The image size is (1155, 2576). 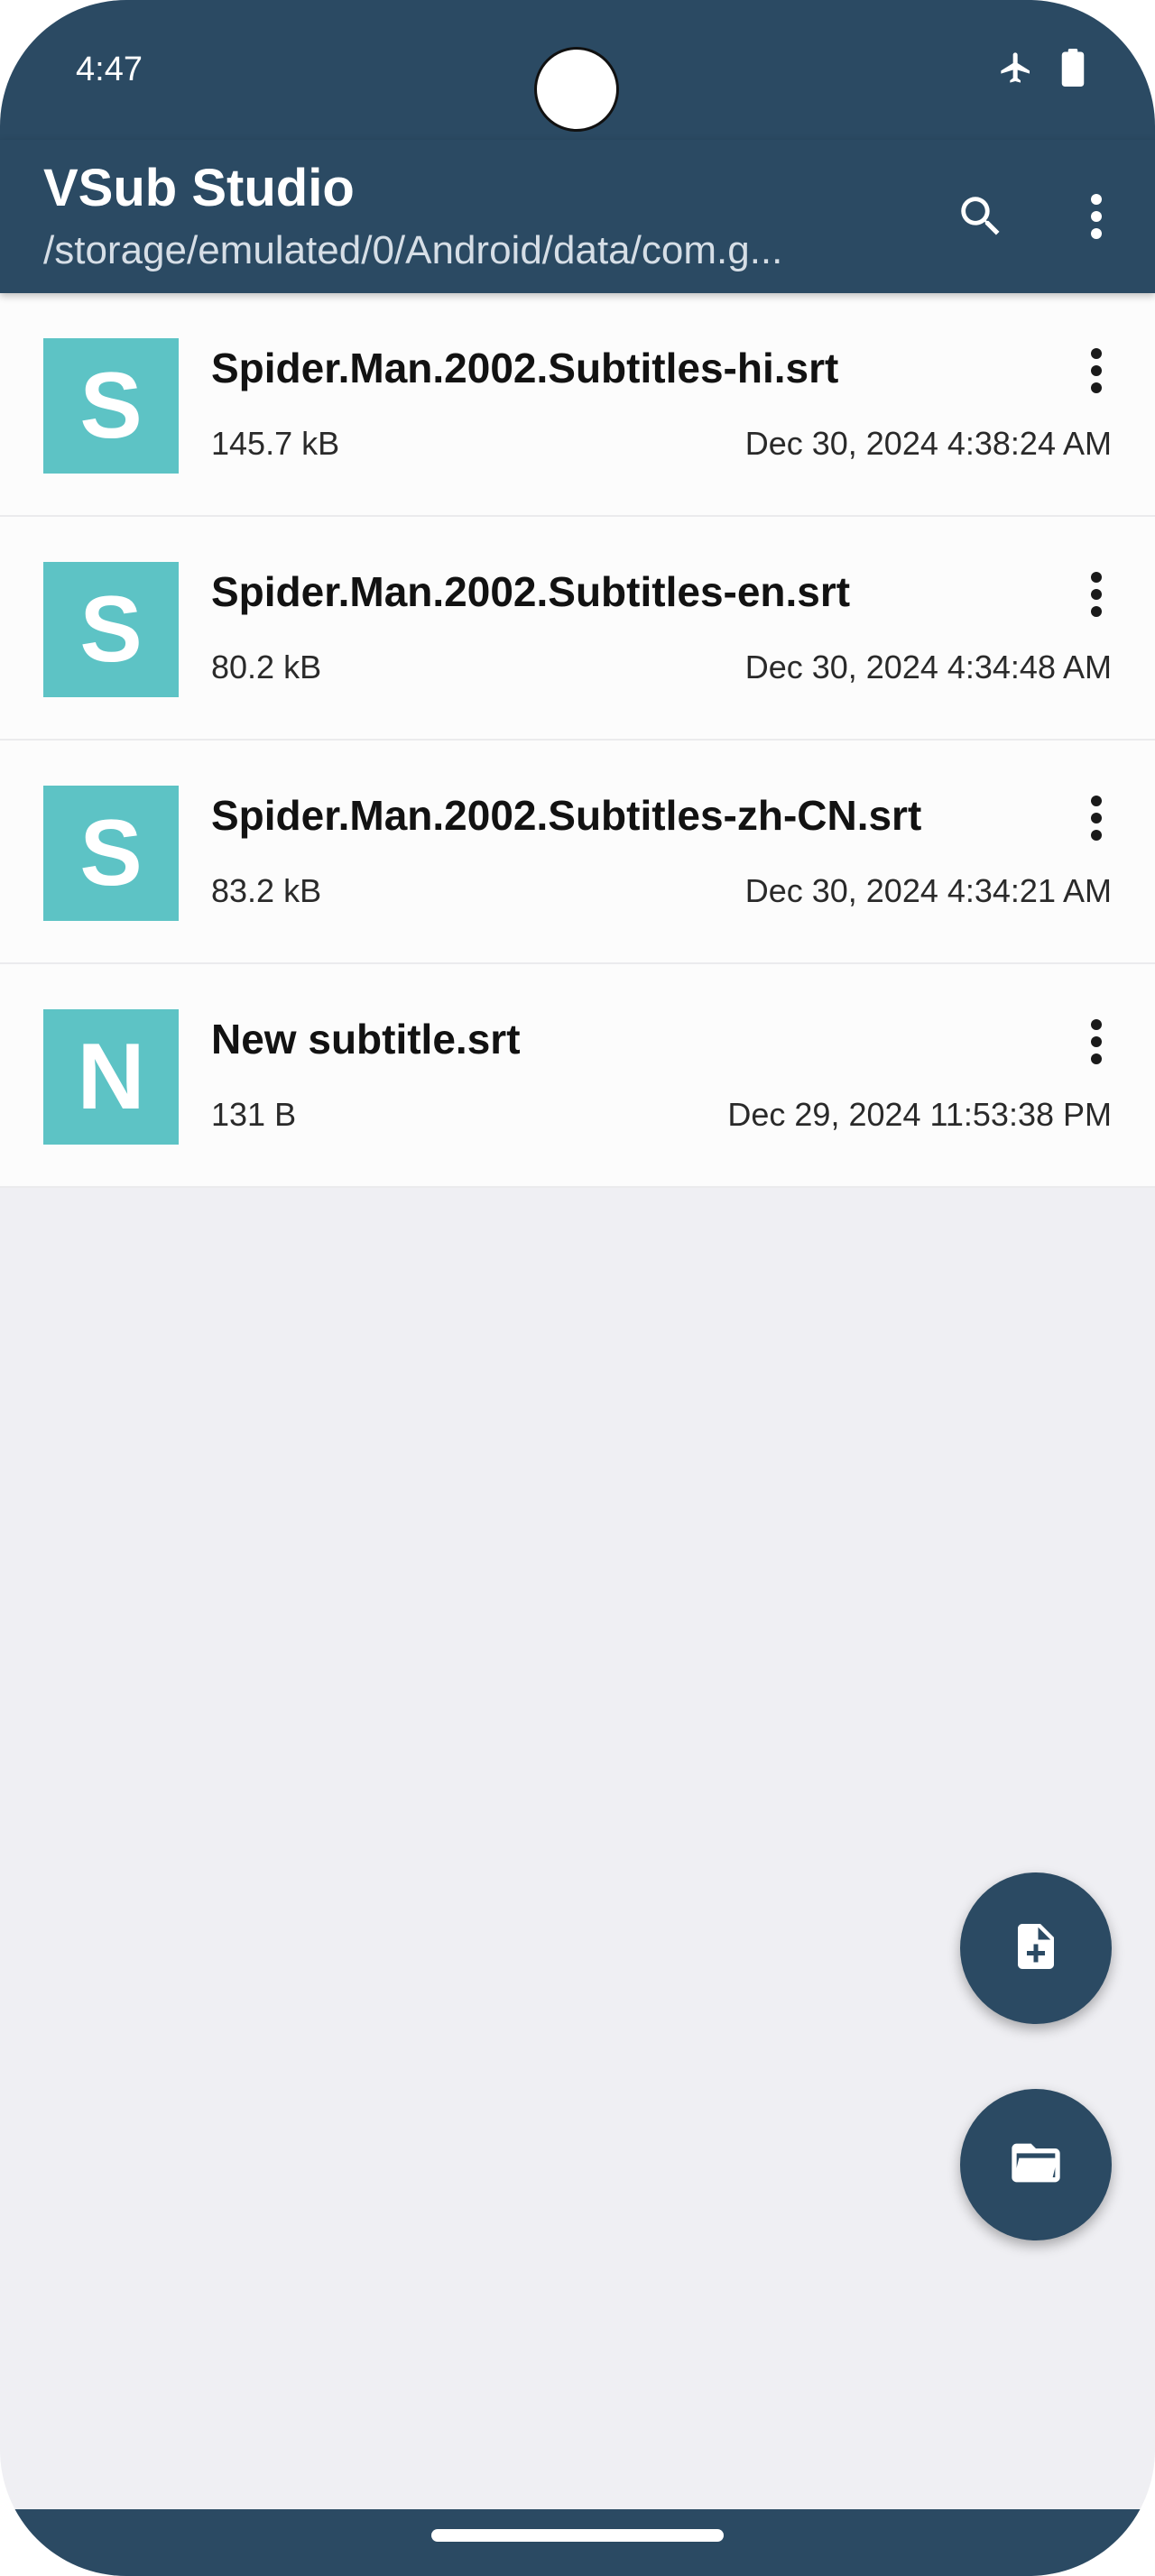 I want to click on new-subtitle-fab, so click(x=1036, y=1948).